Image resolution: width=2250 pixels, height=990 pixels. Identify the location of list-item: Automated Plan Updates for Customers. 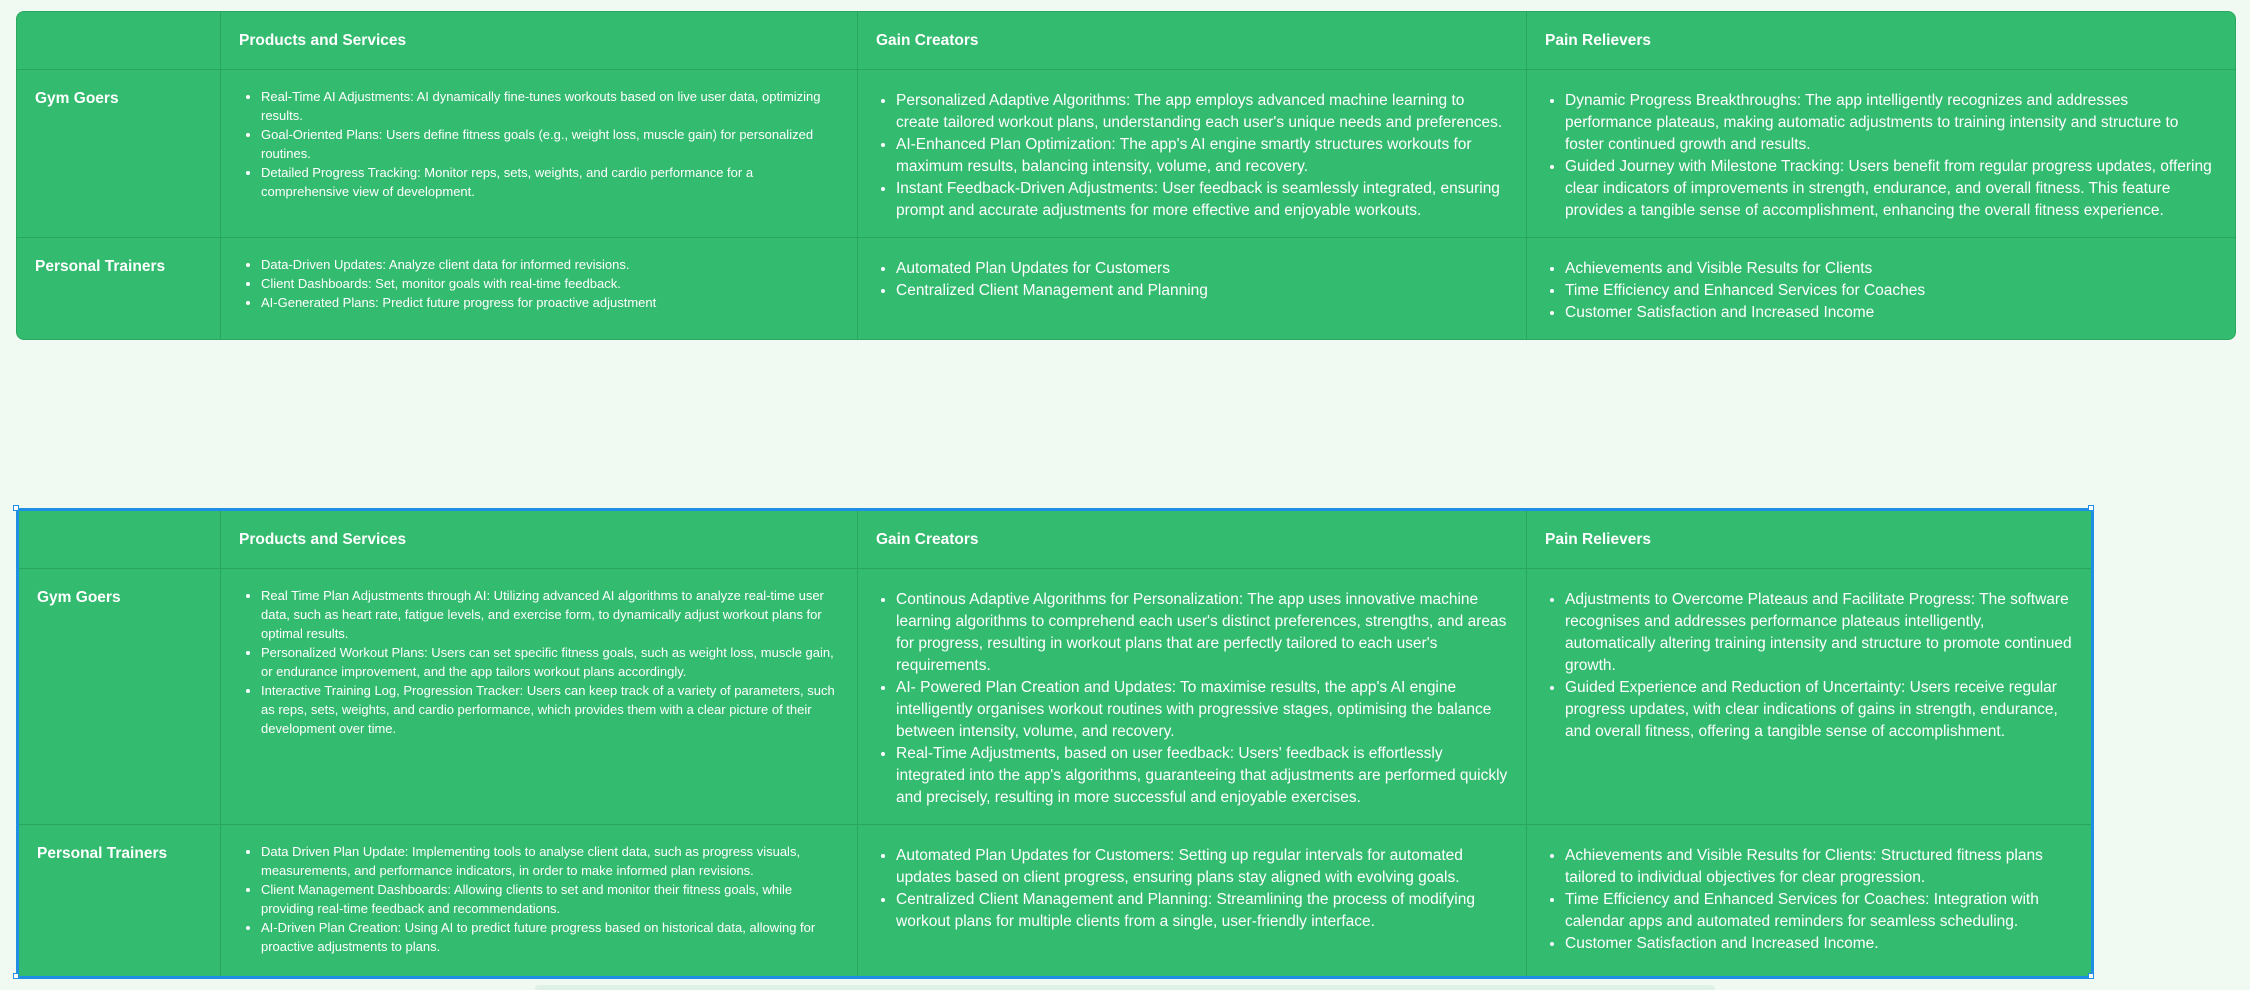
(1202, 269).